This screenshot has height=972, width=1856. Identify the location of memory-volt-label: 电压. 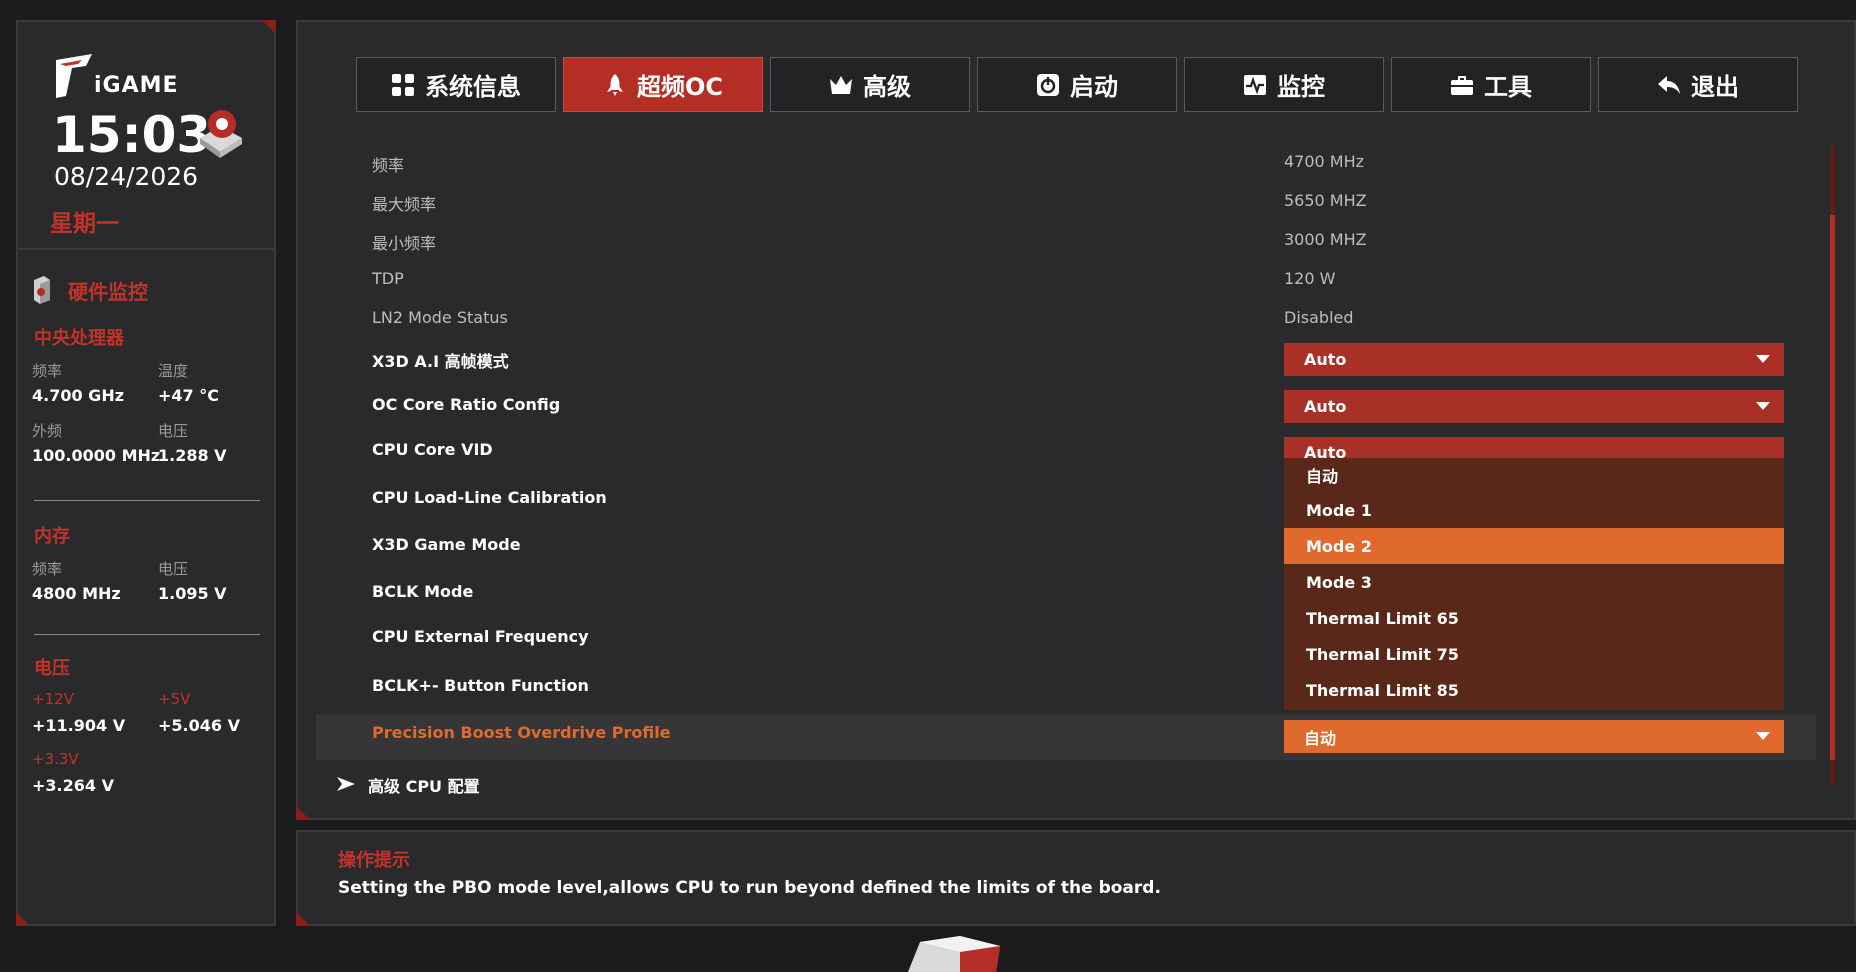
(173, 569).